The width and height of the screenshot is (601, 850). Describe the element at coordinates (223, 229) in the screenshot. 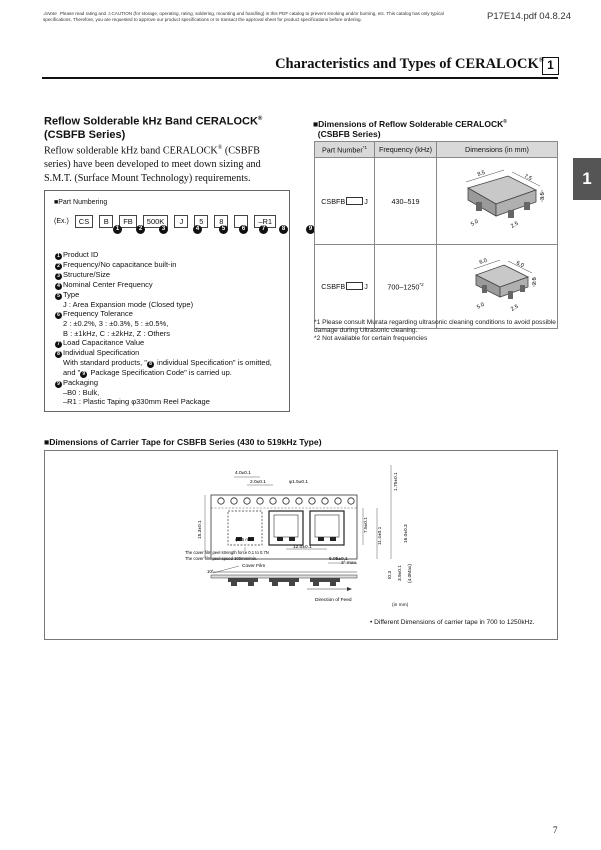

I see `circle-number: 5` at that location.